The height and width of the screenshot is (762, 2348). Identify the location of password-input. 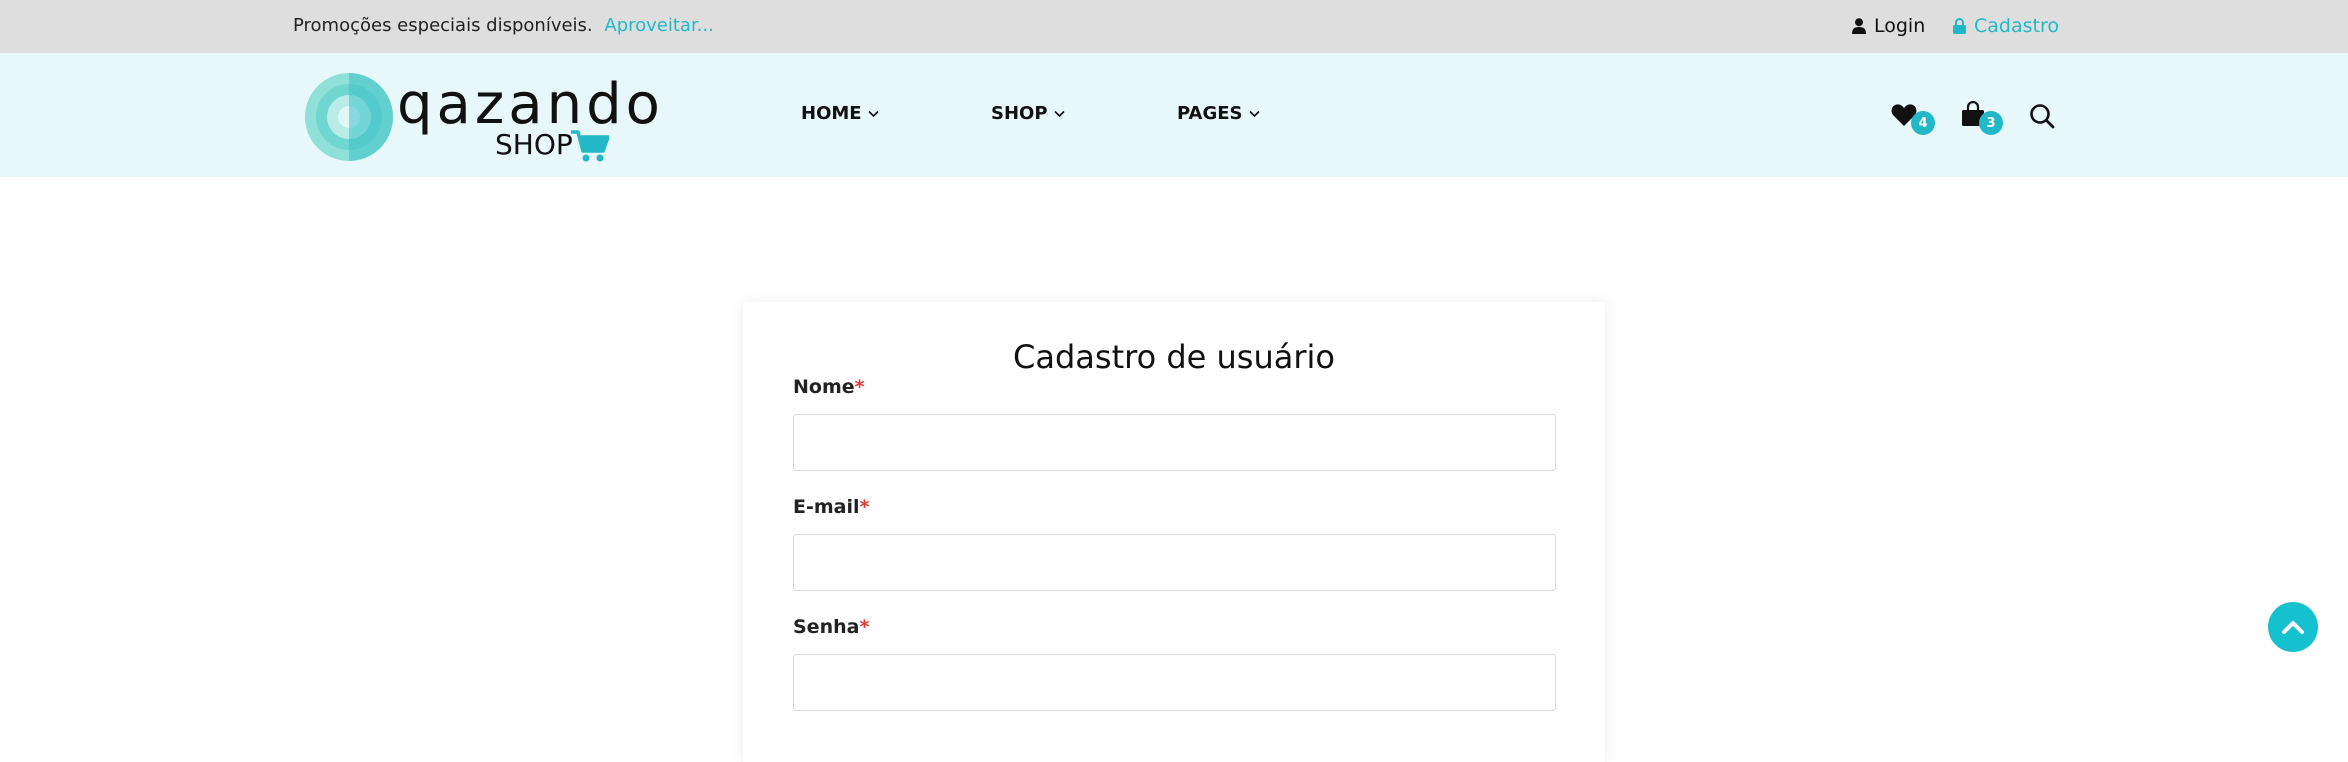
(1174, 682).